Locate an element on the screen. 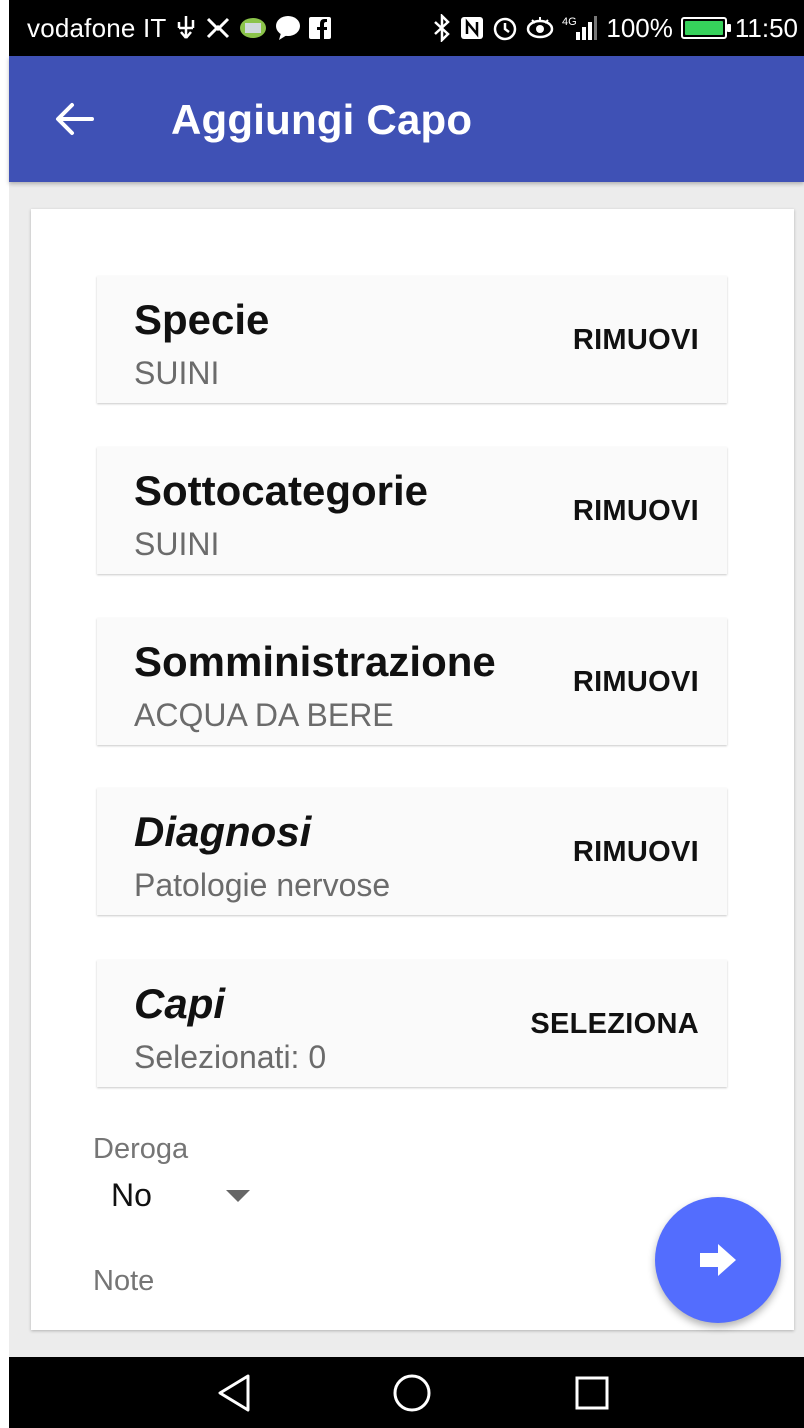 This screenshot has height=1428, width=804. remove-somministrazione-button: RIMUOVI is located at coordinates (636, 682).